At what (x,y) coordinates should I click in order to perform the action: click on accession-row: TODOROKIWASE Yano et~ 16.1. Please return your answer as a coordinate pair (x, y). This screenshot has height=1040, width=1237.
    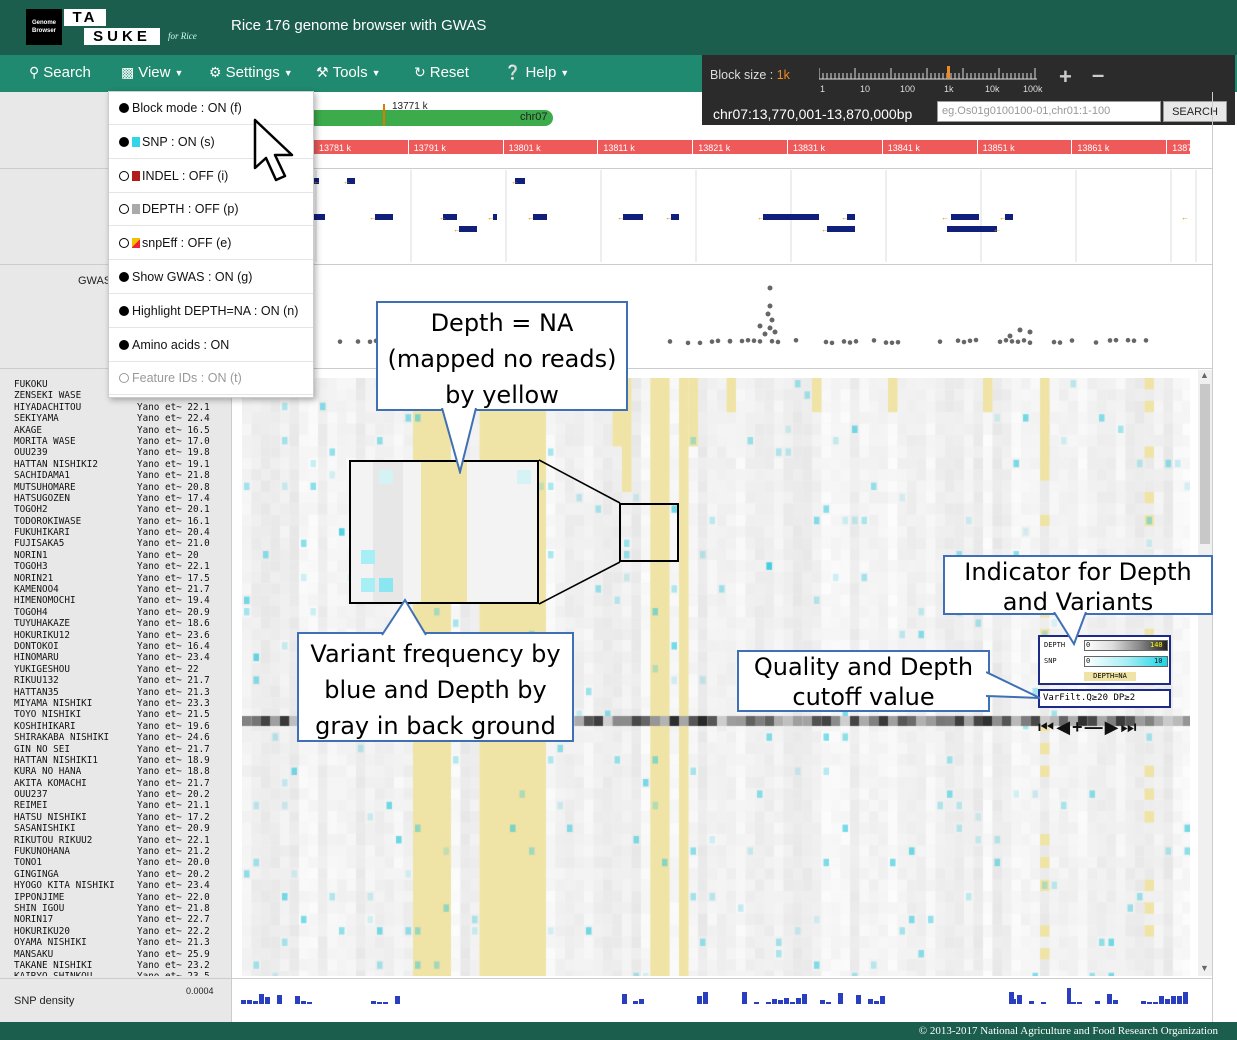
    Looking at the image, I should click on (124, 521).